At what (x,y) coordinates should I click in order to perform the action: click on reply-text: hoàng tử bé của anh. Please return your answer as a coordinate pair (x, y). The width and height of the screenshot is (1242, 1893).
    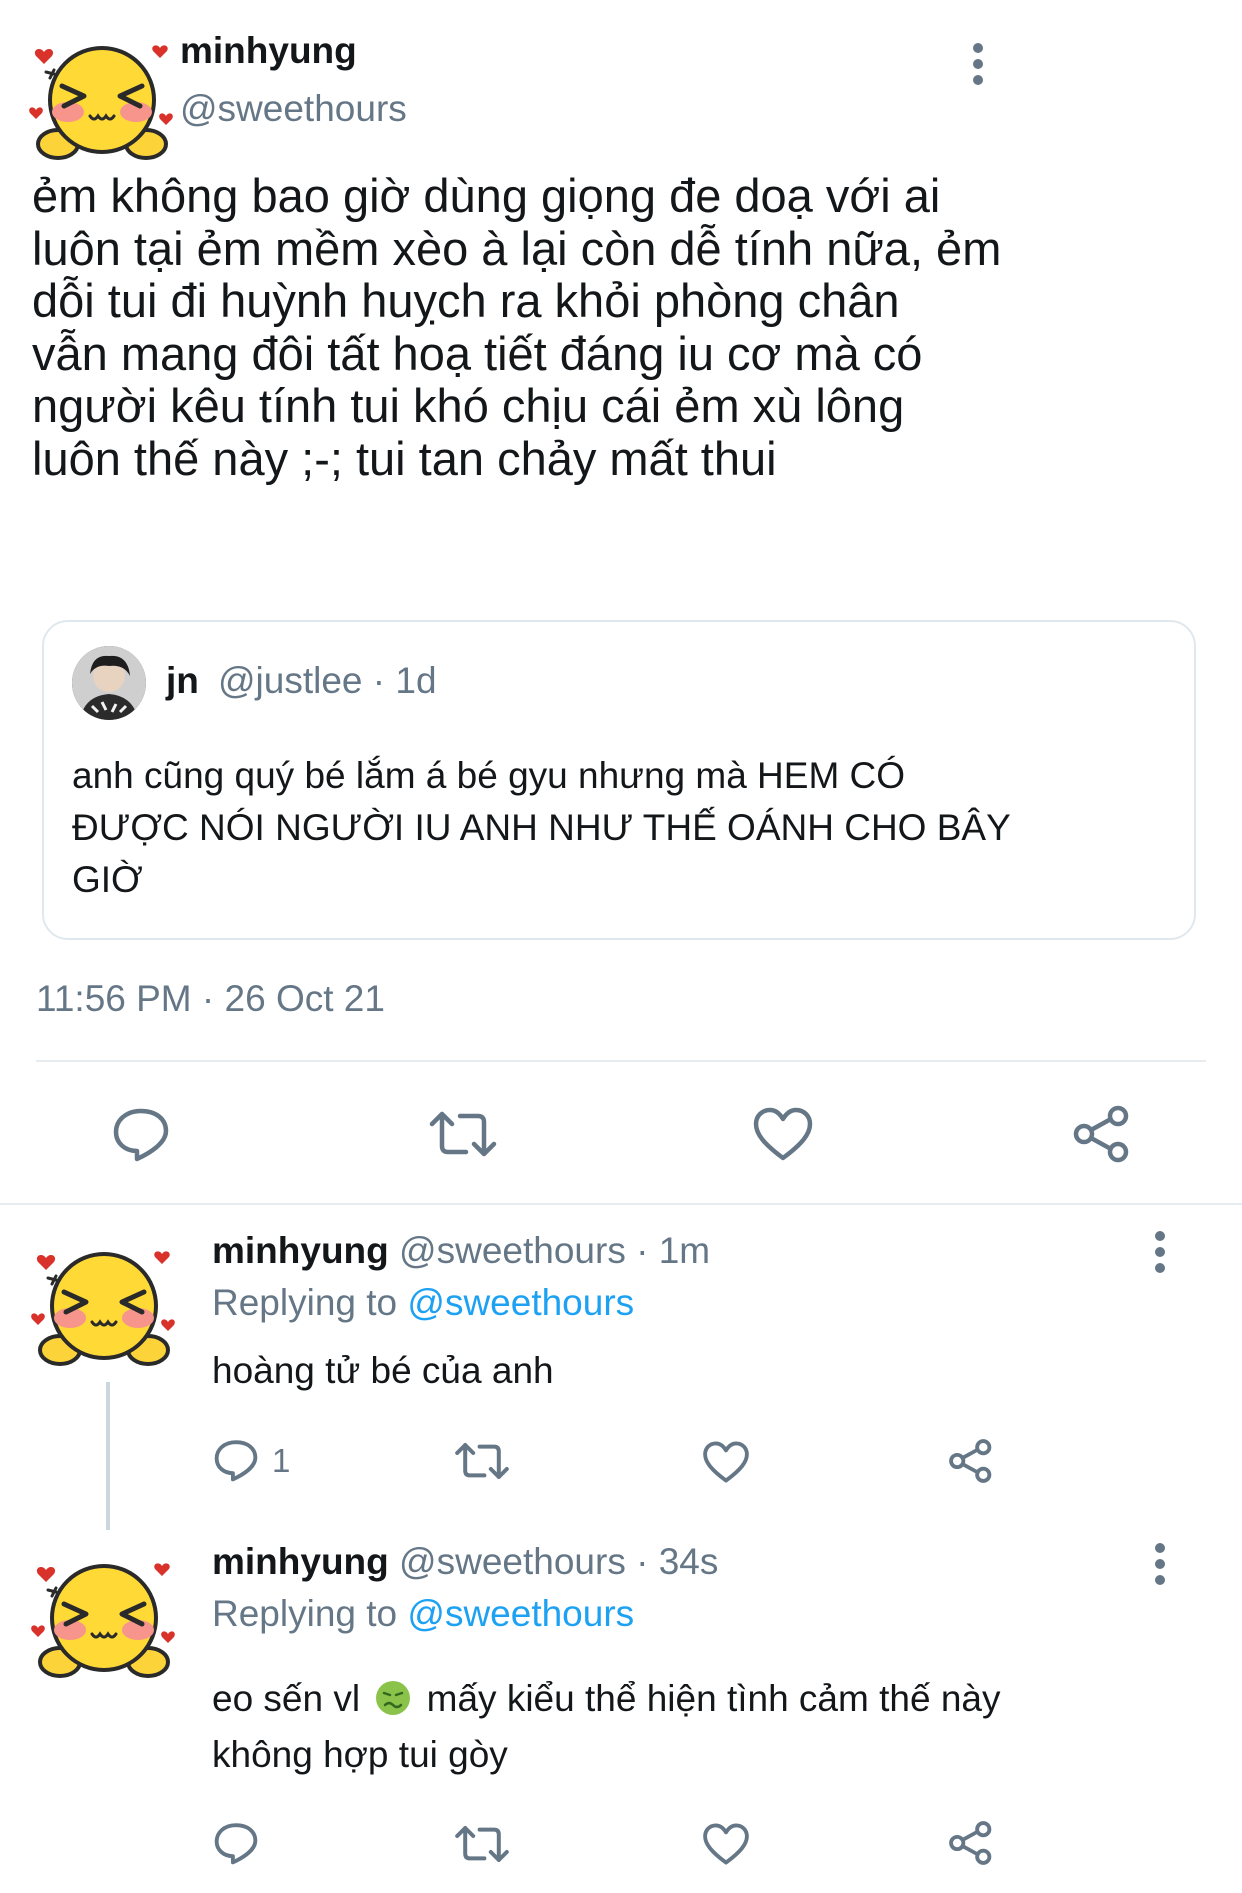
    Looking at the image, I should click on (383, 1370).